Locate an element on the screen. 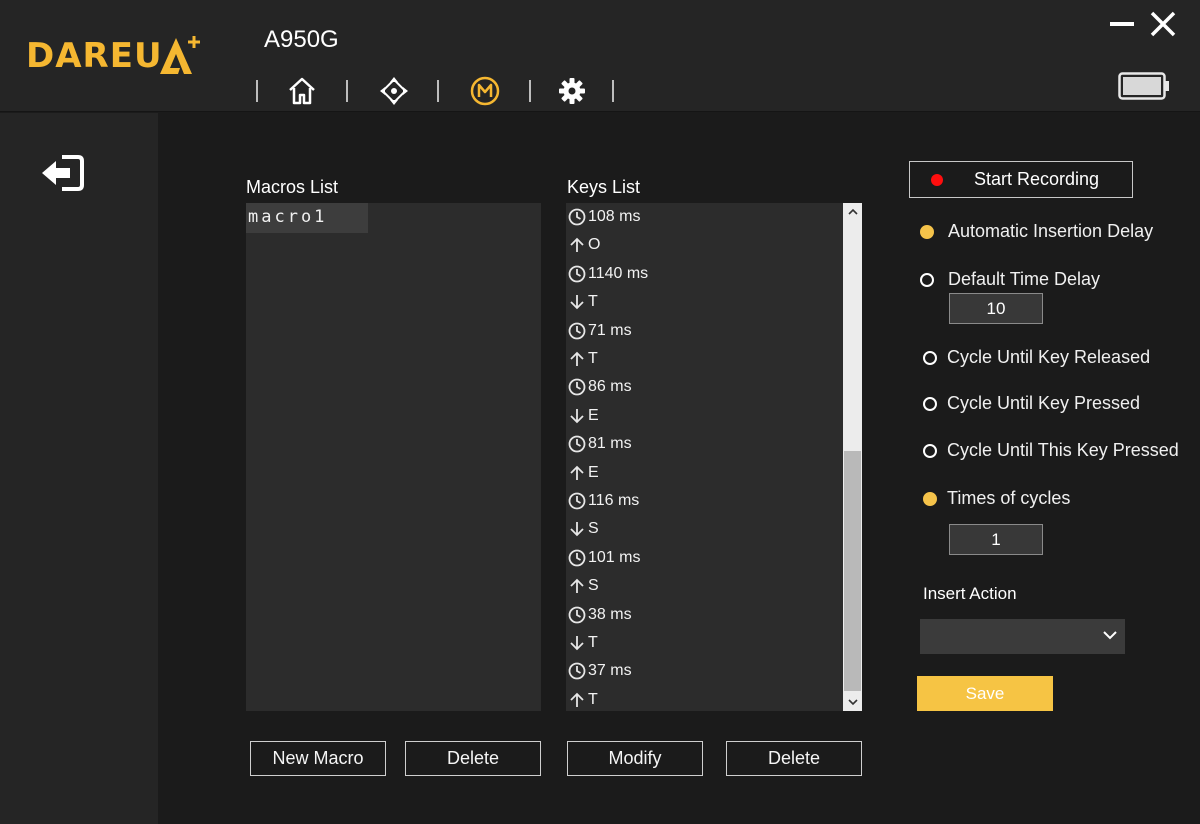  dareu-logo: DAREU is located at coordinates (113, 56).